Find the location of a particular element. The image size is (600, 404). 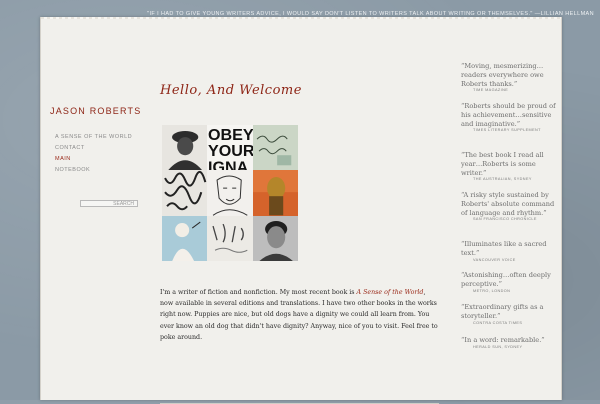

collage-tile-handwriting-green is located at coordinates (275, 148).